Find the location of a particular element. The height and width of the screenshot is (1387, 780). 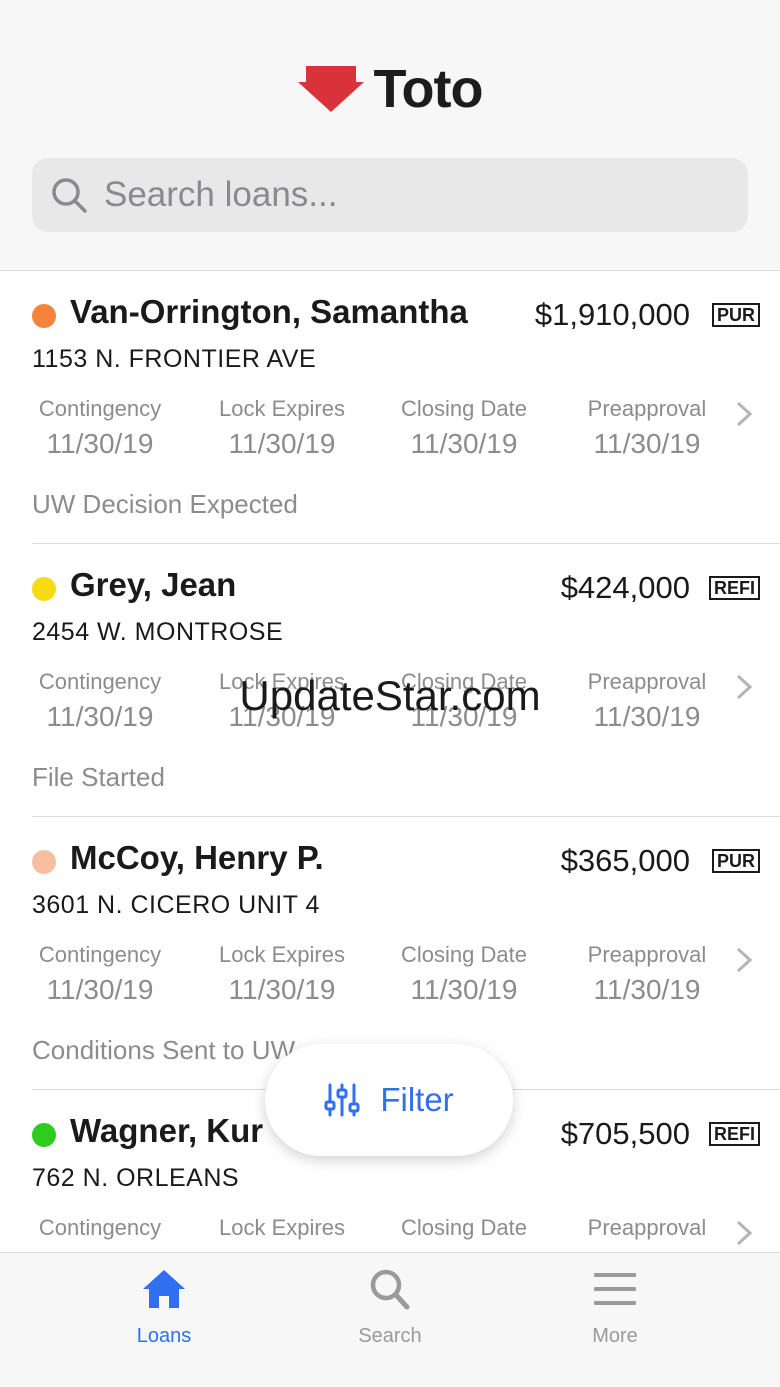

app-name: Toto is located at coordinates (428, 89).